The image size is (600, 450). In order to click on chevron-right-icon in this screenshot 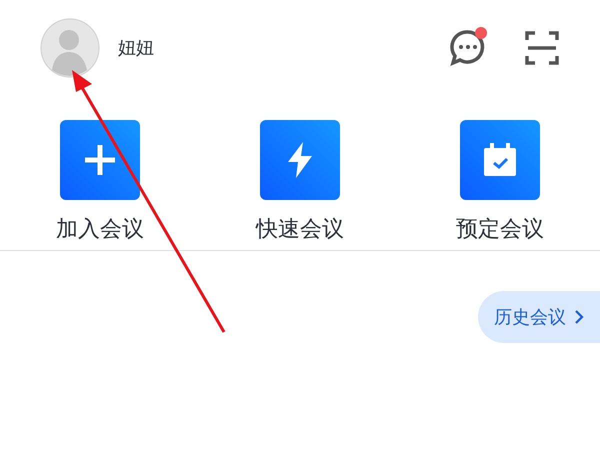, I will do `click(579, 317)`.